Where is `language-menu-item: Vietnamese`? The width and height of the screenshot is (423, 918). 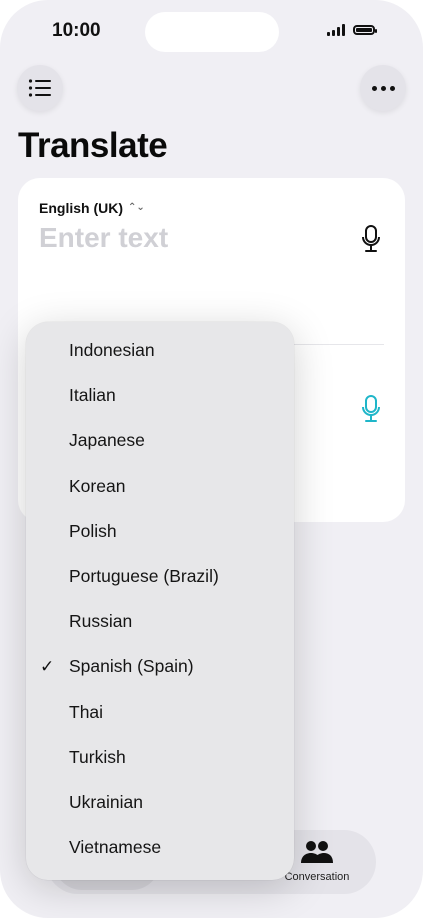
language-menu-item: Vietnamese is located at coordinates (160, 847).